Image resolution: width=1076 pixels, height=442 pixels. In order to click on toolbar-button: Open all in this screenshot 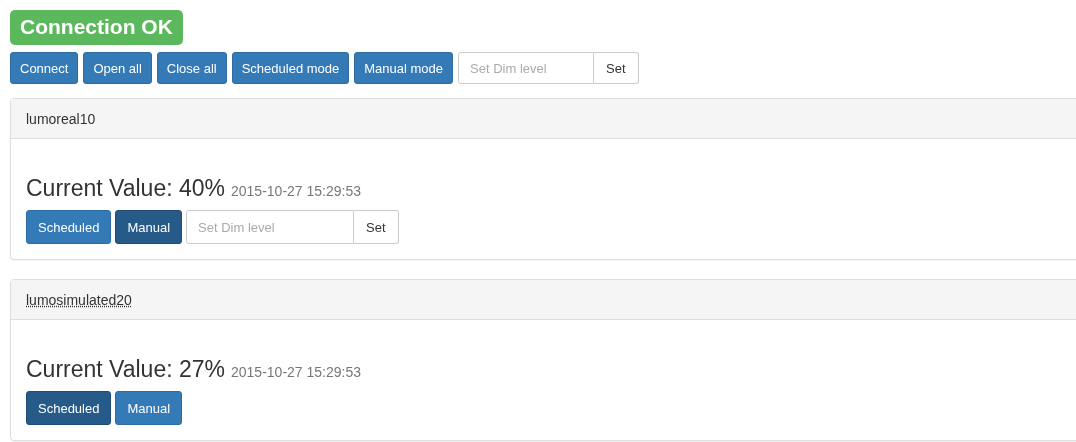, I will do `click(117, 68)`.